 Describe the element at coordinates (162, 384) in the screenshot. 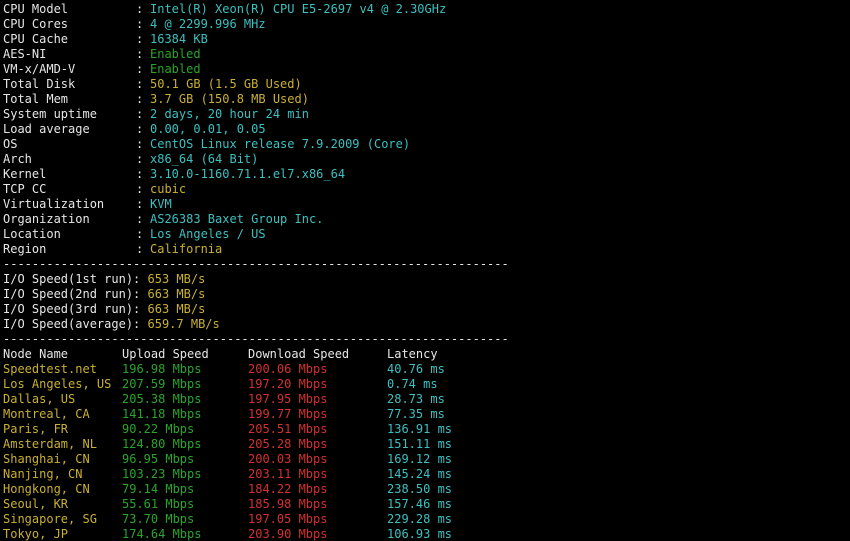

I see `upload-speed: 207.59 Mbps` at that location.